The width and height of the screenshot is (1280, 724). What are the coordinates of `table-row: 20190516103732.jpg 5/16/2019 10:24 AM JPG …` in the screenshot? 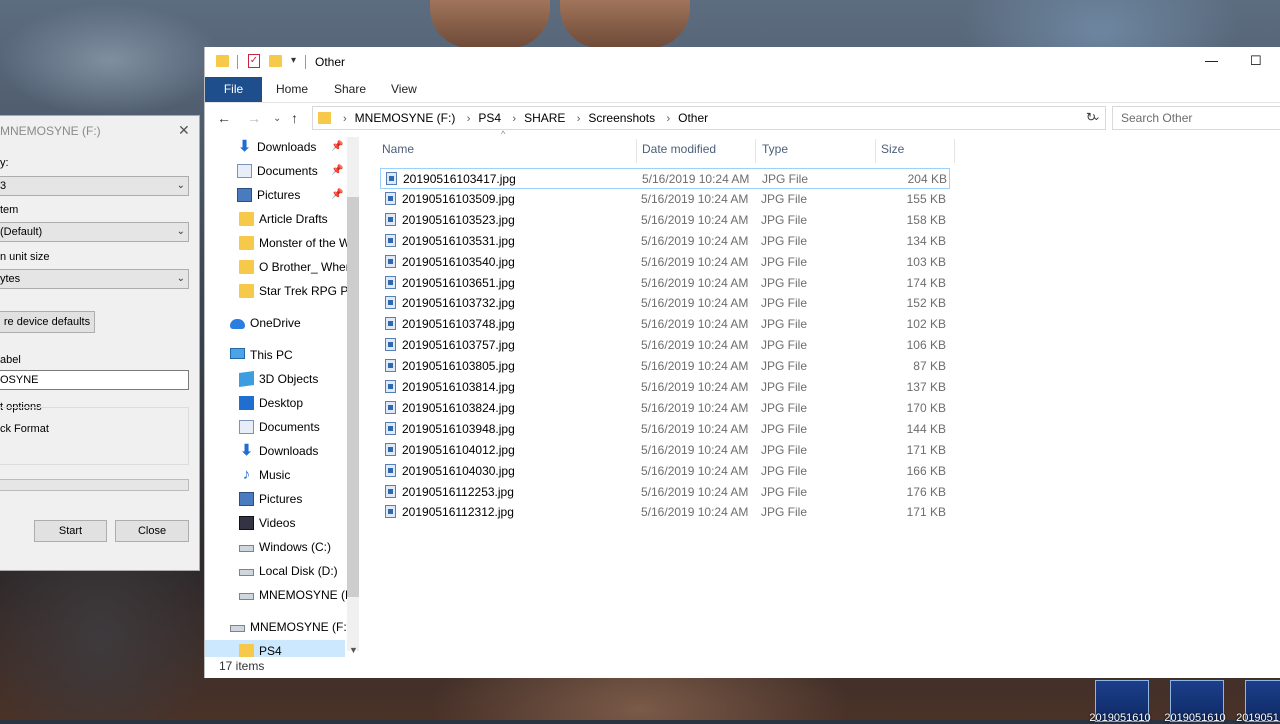 It's located at (665, 303).